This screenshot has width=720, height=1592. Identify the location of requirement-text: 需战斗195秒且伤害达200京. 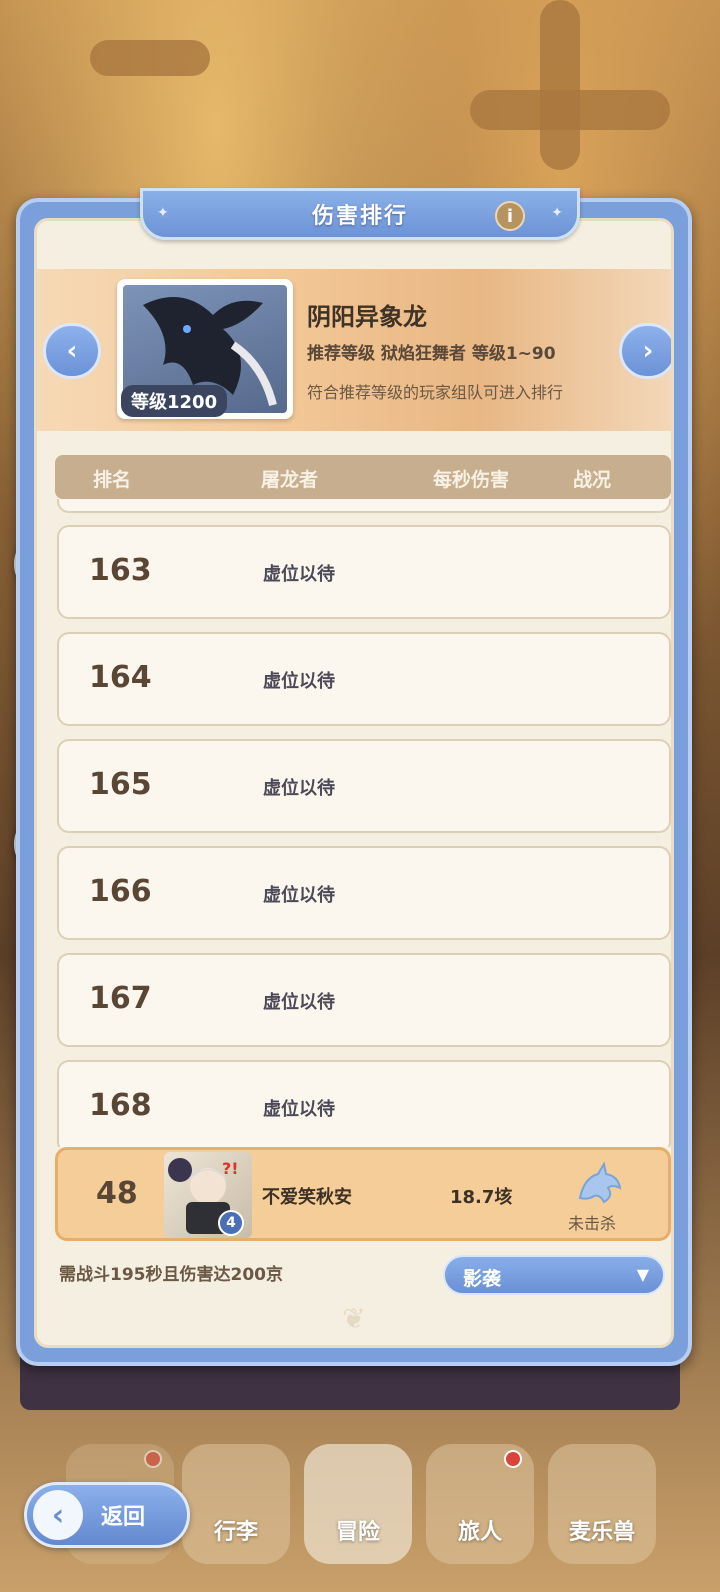
(171, 1275).